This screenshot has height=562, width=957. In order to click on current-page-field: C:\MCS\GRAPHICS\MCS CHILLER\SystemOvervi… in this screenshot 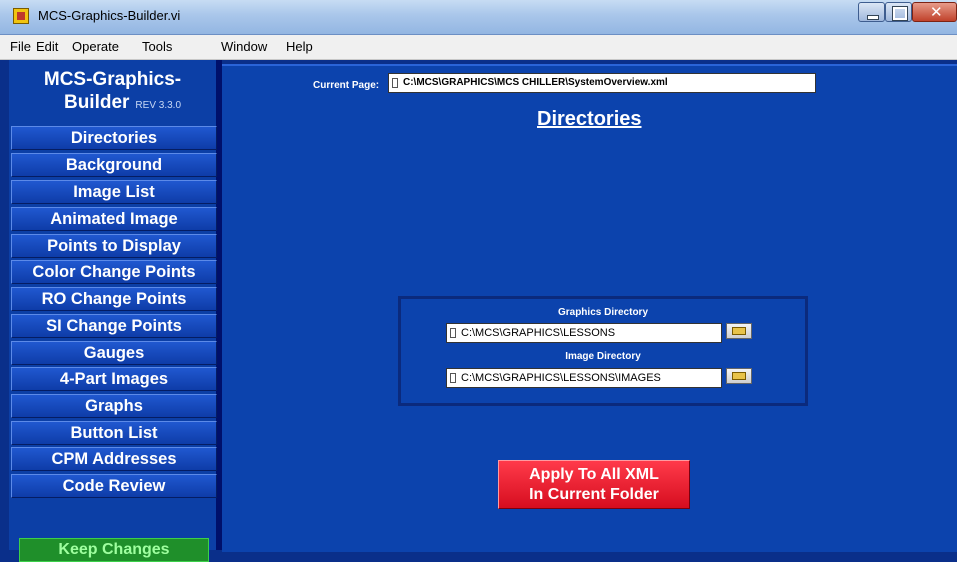, I will do `click(602, 83)`.